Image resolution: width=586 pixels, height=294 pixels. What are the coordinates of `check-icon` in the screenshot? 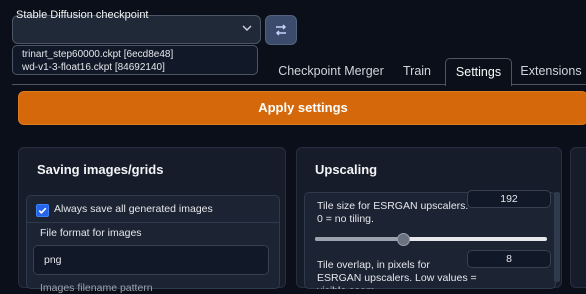 It's located at (42, 210).